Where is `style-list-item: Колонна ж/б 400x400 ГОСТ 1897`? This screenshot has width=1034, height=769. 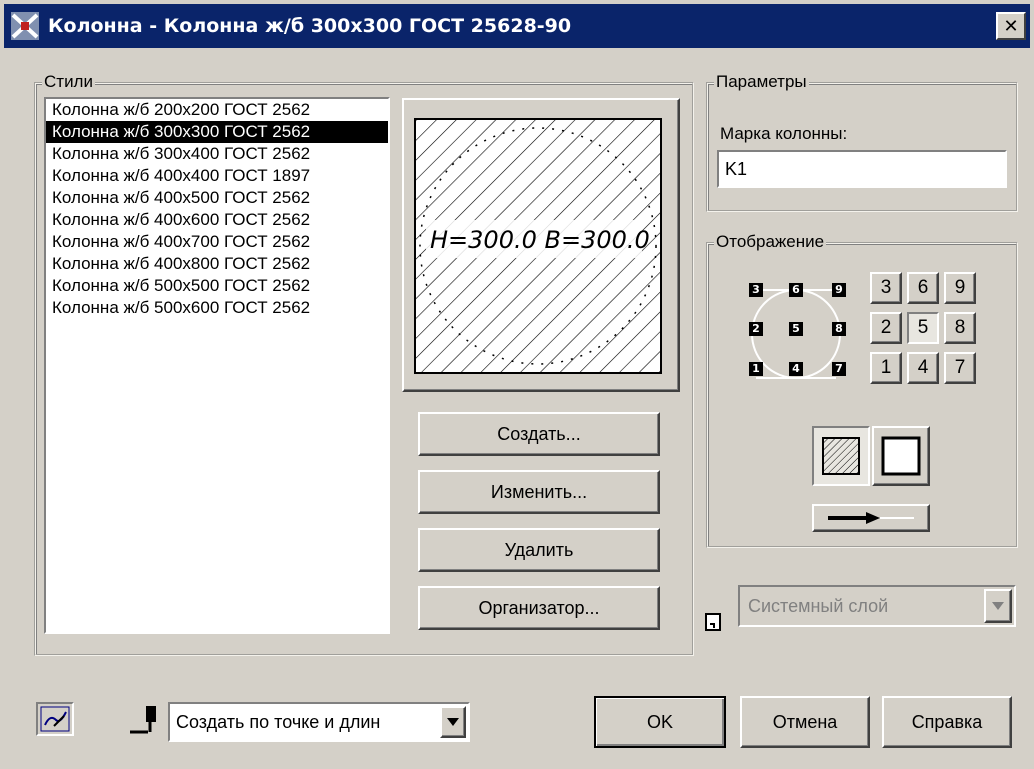
style-list-item: Колонна ж/б 400x400 ГОСТ 1897 is located at coordinates (217, 176).